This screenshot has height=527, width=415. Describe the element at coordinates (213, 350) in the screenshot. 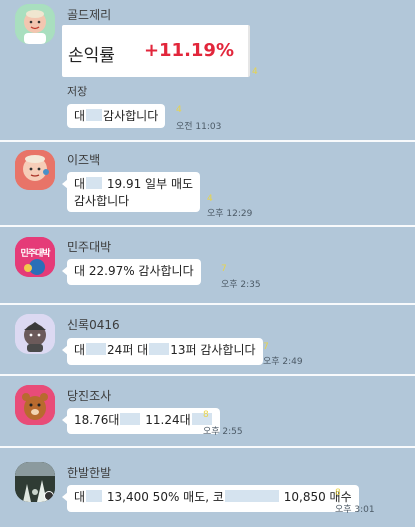

I see `message-text-part: 13퍼 감사합니다` at that location.